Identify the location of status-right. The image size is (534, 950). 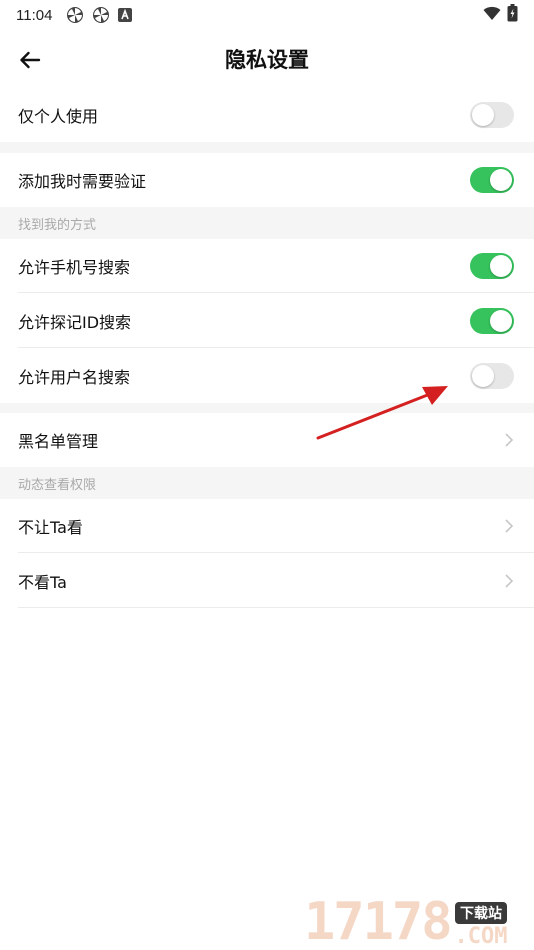
(500, 15).